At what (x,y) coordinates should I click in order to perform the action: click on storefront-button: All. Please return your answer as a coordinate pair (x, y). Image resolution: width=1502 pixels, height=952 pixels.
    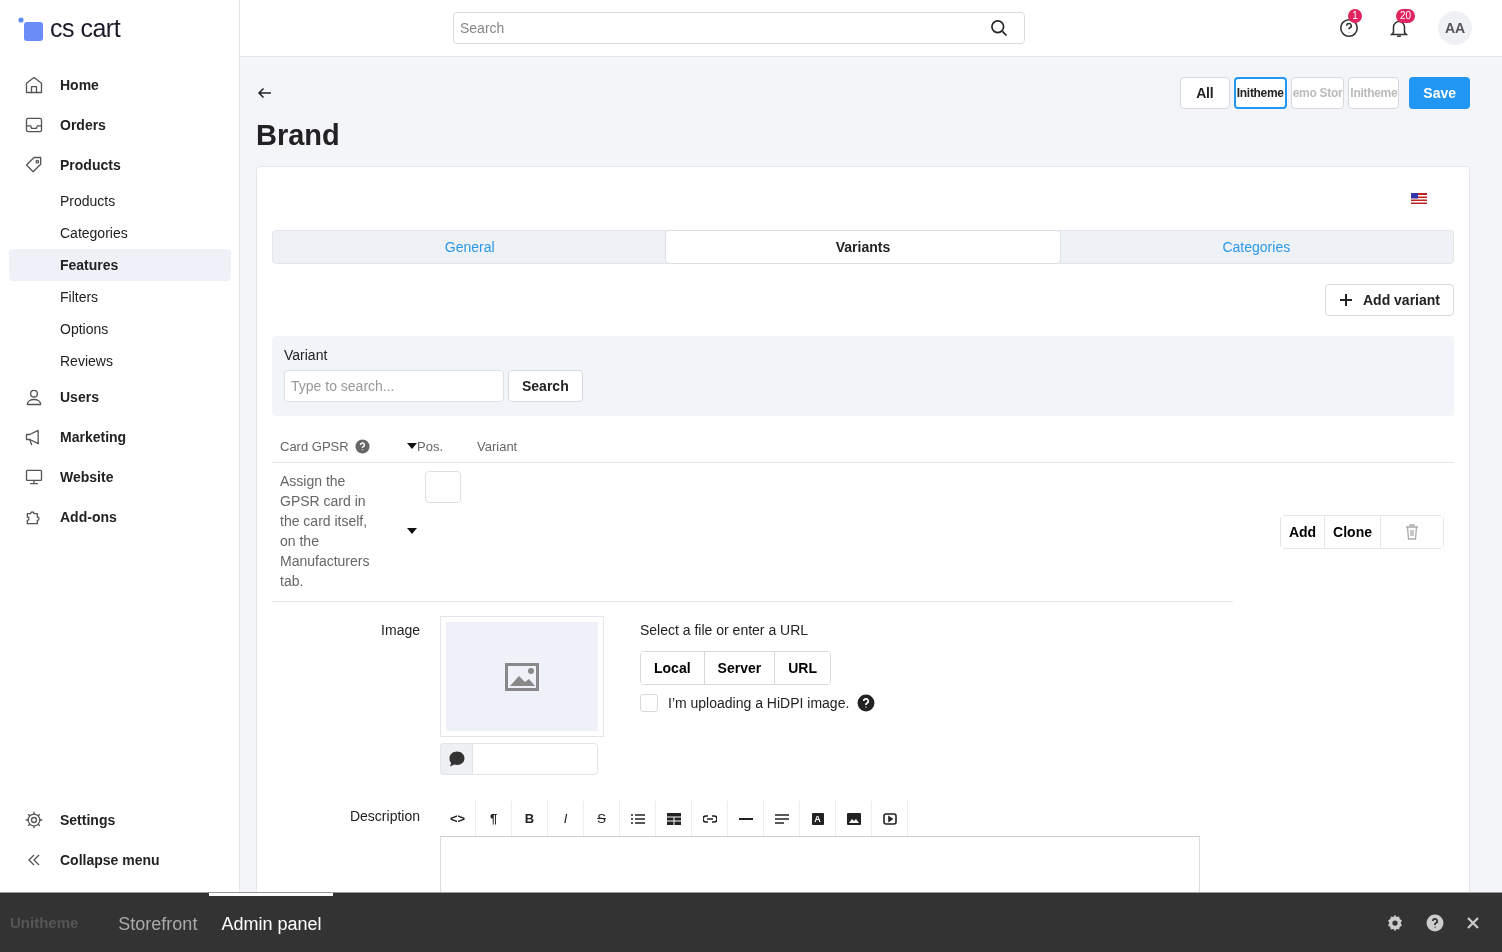
    Looking at the image, I should click on (1204, 93).